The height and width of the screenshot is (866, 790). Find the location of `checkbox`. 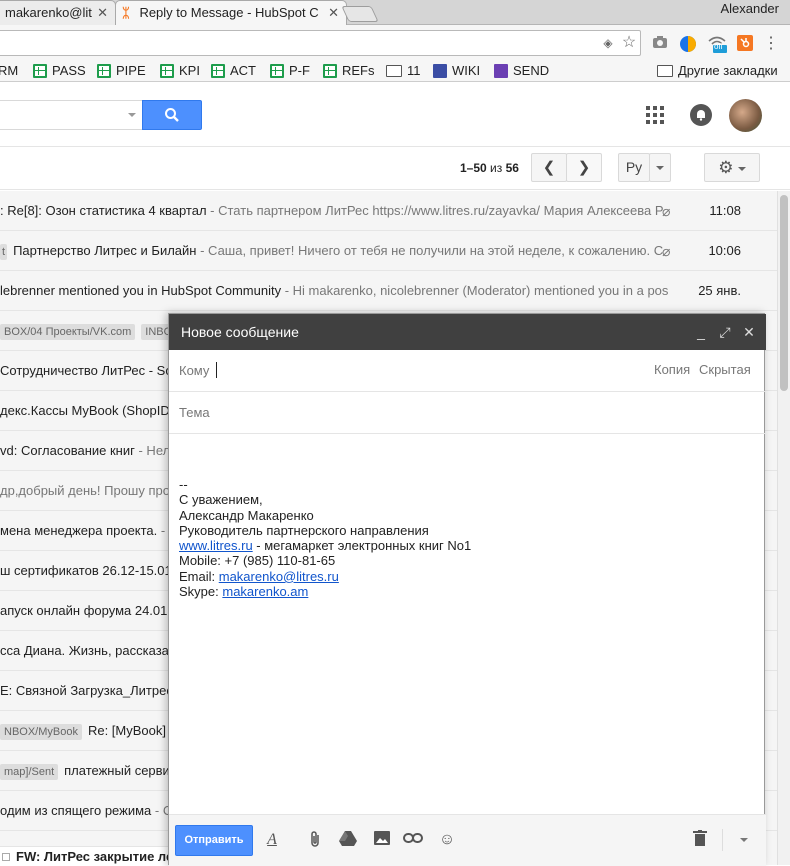

checkbox is located at coordinates (6, 857).